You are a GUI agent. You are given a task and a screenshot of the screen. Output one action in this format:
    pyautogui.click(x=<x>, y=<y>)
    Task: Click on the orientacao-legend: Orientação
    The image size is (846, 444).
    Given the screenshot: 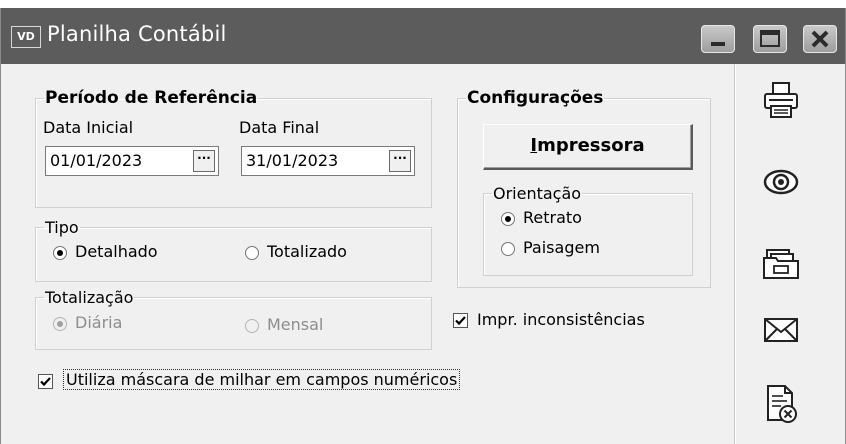 What is the action you would take?
    pyautogui.click(x=537, y=193)
    